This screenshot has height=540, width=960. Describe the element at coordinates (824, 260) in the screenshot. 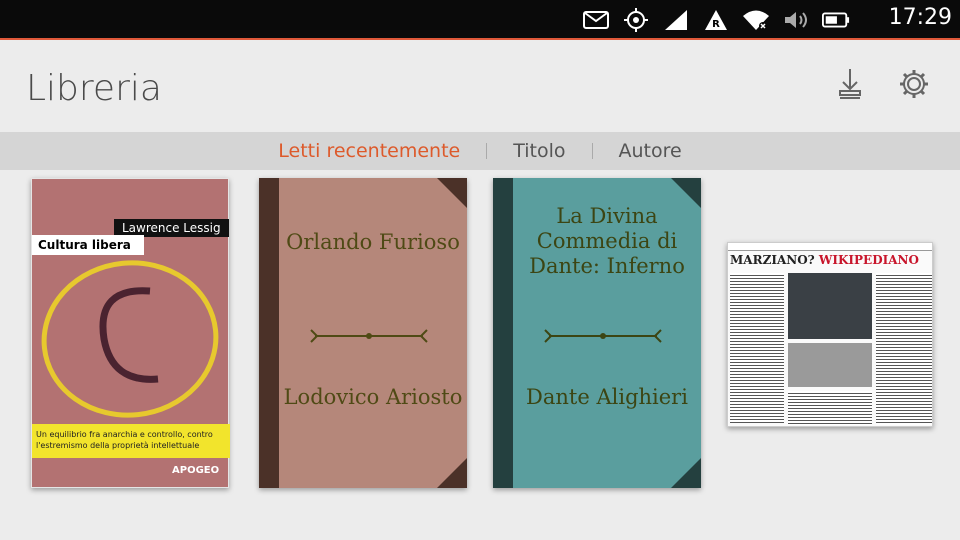

I see `newspaper-headline: MARZIANO? WIKIPEDIANO` at that location.